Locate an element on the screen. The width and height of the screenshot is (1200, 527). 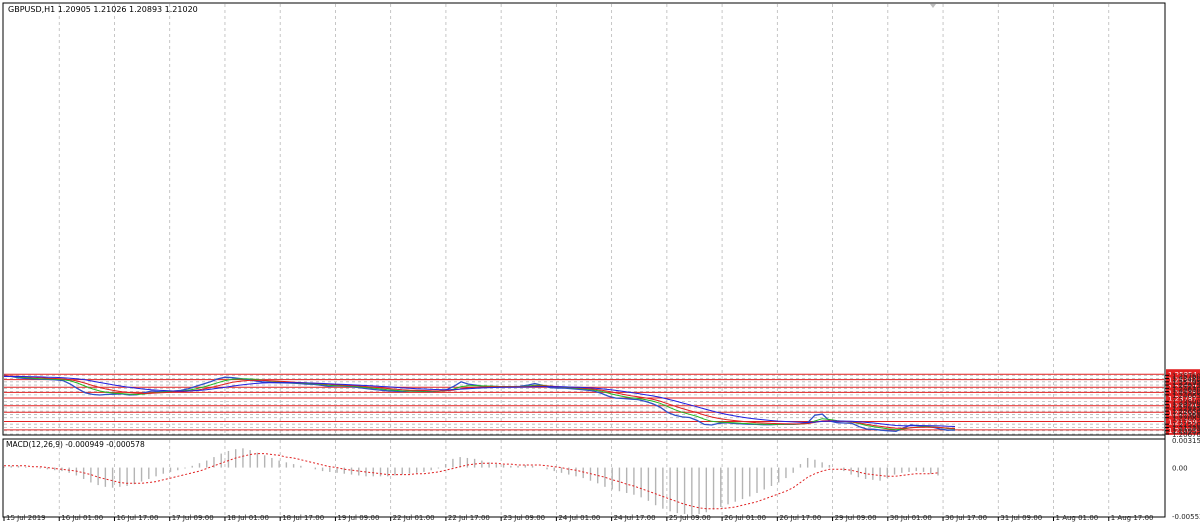
time-tick-label: 29 Jul 09:00 is located at coordinates (856, 518).